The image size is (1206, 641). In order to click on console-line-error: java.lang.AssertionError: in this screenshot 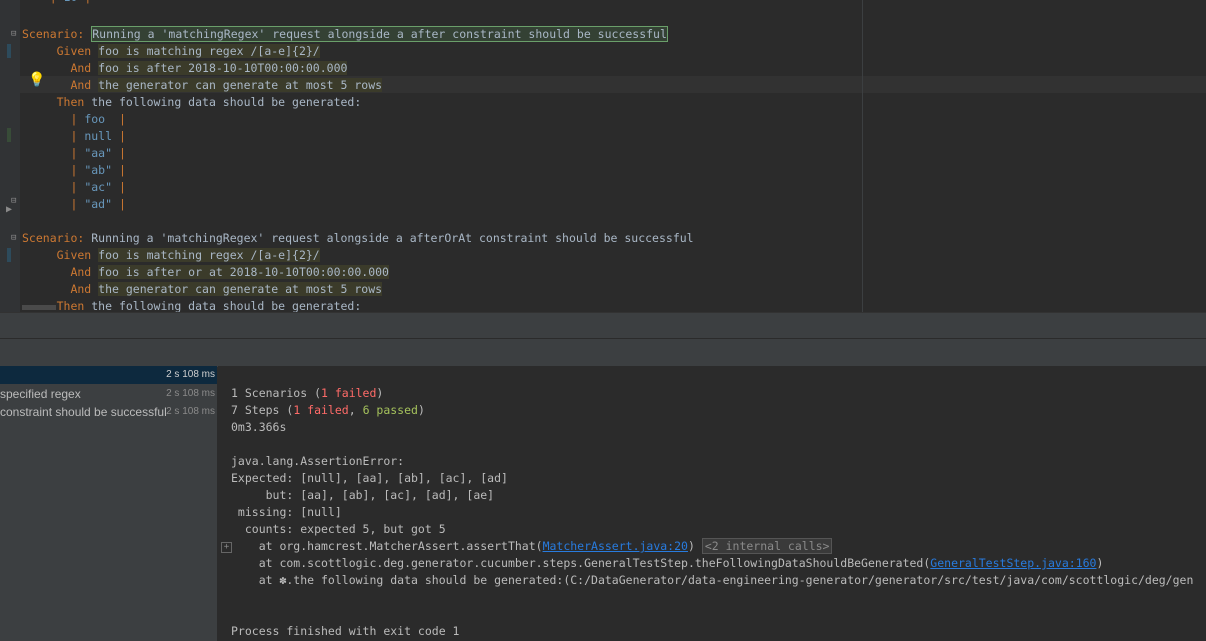, I will do `click(318, 461)`.